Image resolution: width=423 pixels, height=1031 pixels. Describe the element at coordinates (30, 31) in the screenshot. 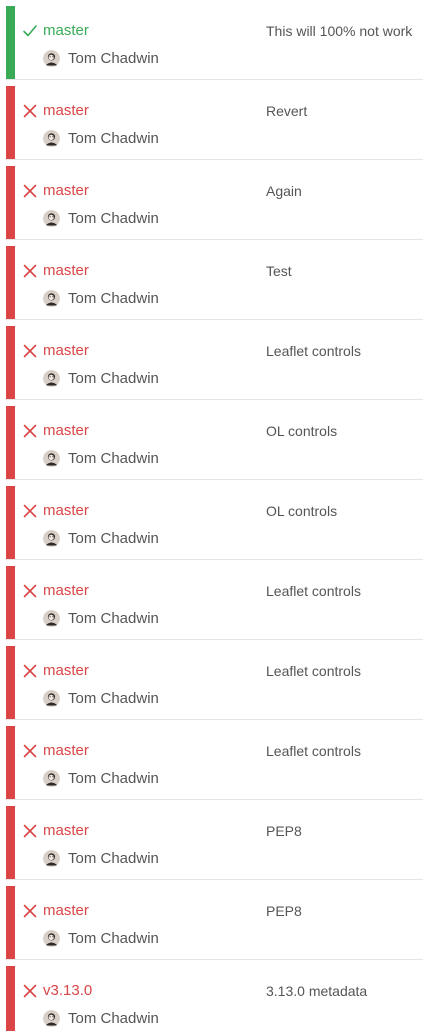

I see `check-icon` at that location.